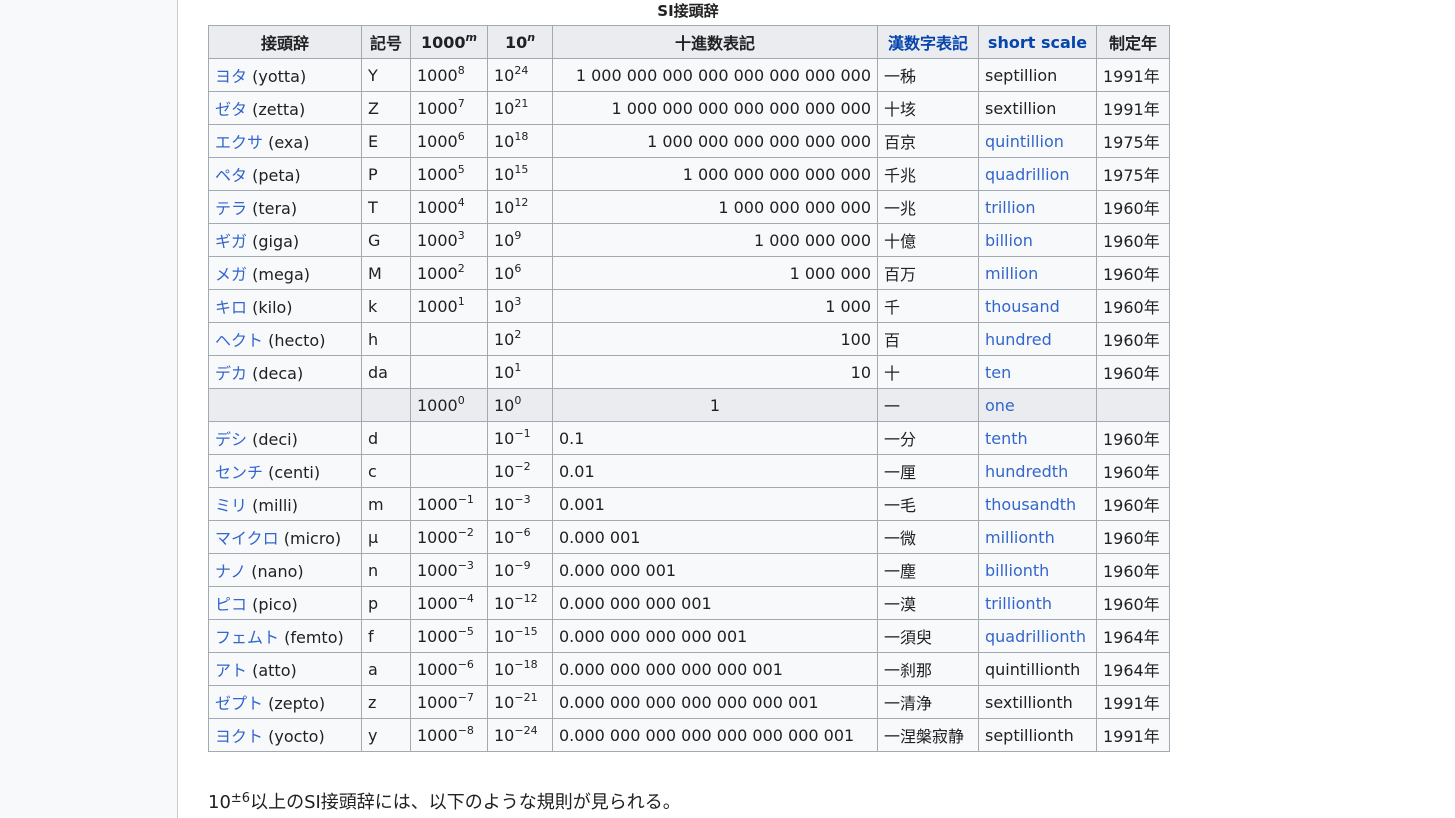 The width and height of the screenshot is (1455, 818). I want to click on pow10-exp: −1, so click(522, 433).